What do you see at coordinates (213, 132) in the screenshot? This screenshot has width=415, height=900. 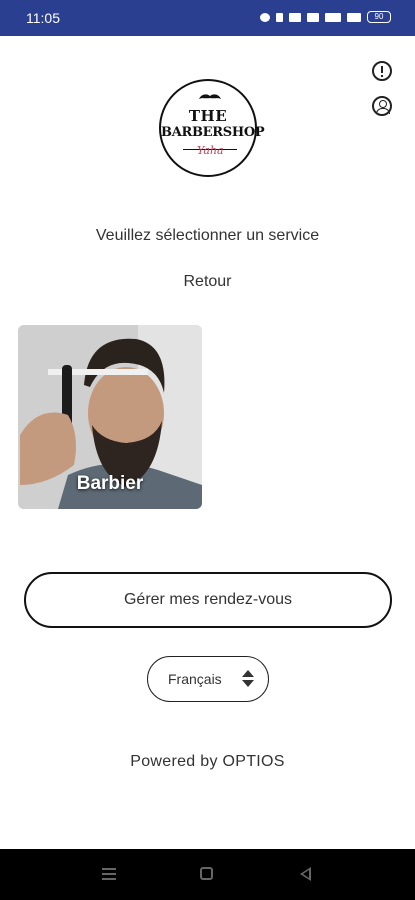 I see `logo-line2: BARBERSHOP` at bounding box center [213, 132].